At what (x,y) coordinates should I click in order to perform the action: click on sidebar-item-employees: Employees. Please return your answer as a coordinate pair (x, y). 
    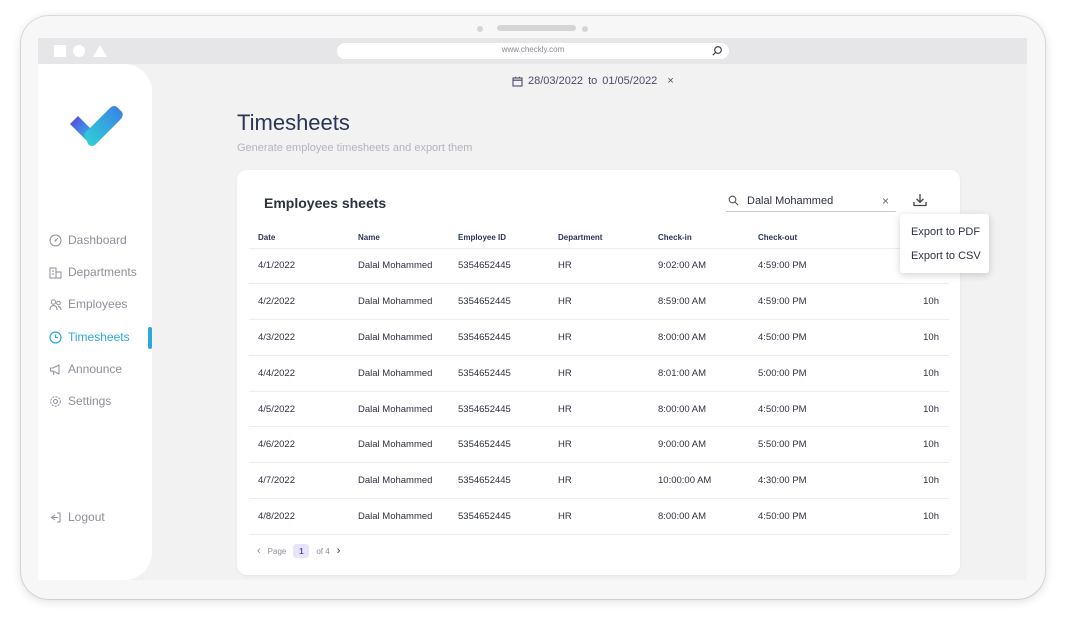
    Looking at the image, I should click on (88, 304).